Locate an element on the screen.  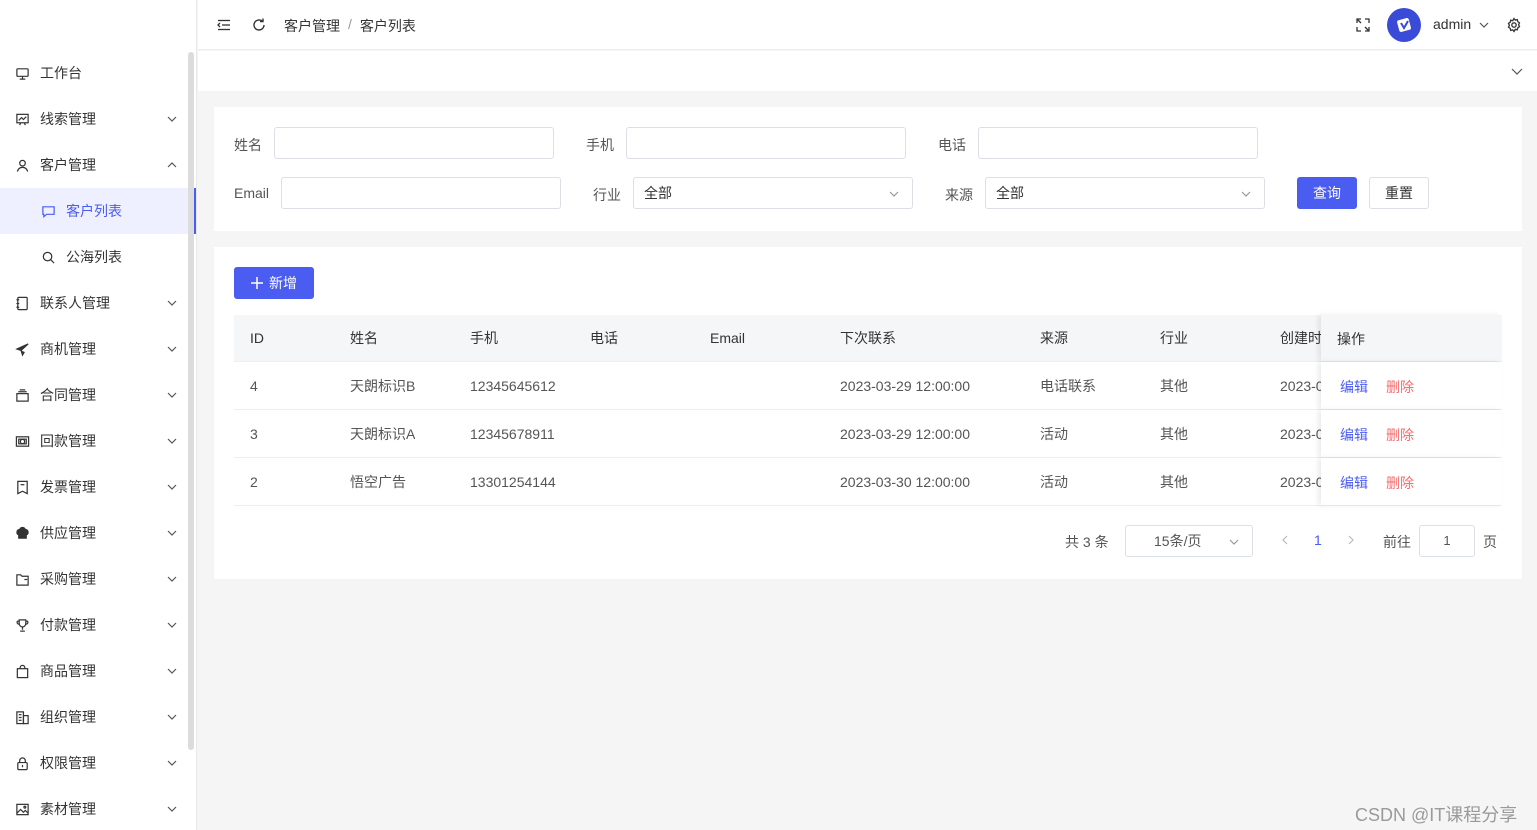
sidebar-item: 工作台 is located at coordinates (98, 73).